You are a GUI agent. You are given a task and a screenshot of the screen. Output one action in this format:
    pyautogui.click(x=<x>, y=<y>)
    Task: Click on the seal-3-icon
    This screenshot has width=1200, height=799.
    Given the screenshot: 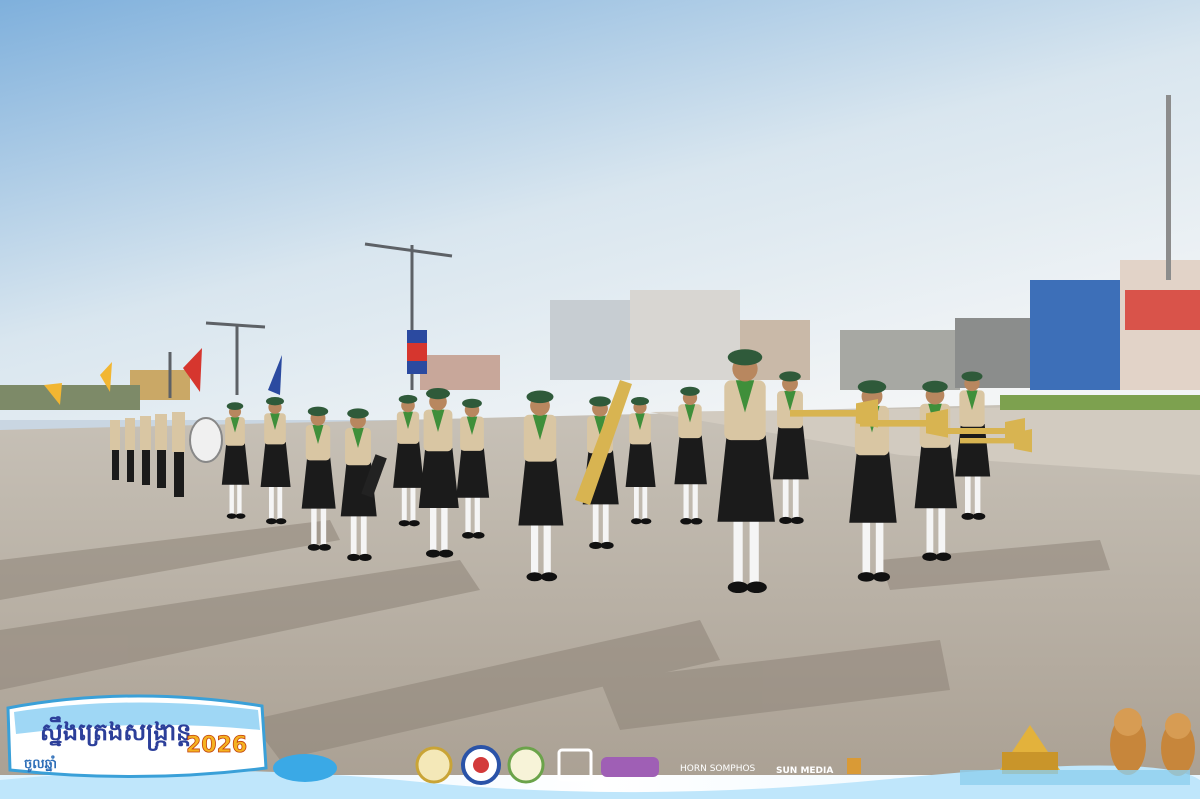 What is the action you would take?
    pyautogui.click(x=526, y=765)
    